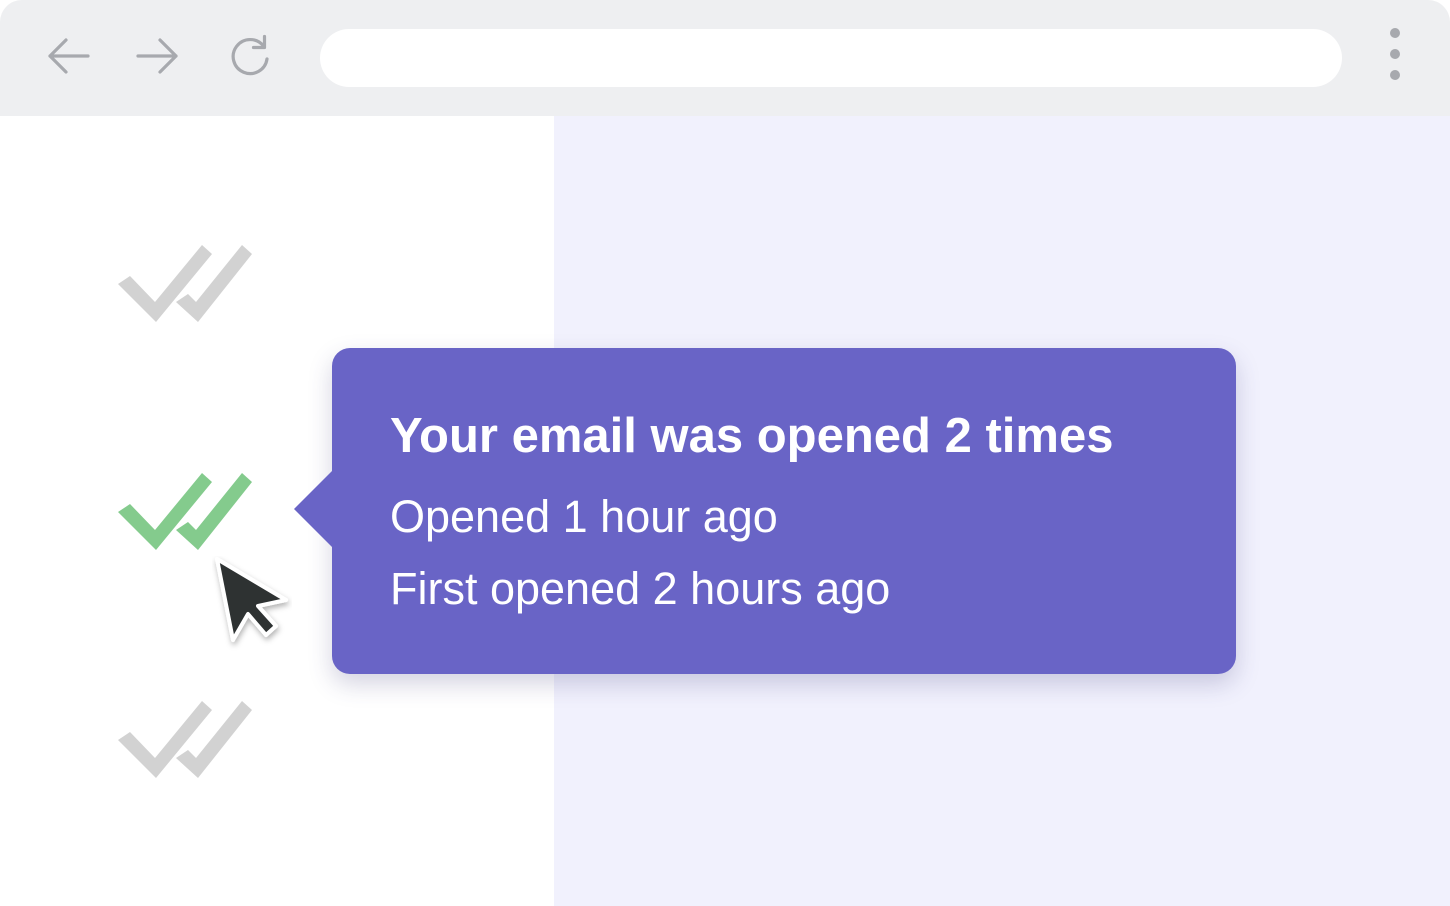 This screenshot has height=906, width=1450. I want to click on tooltip-first-opened: First opened 2 hours ago, so click(640, 588).